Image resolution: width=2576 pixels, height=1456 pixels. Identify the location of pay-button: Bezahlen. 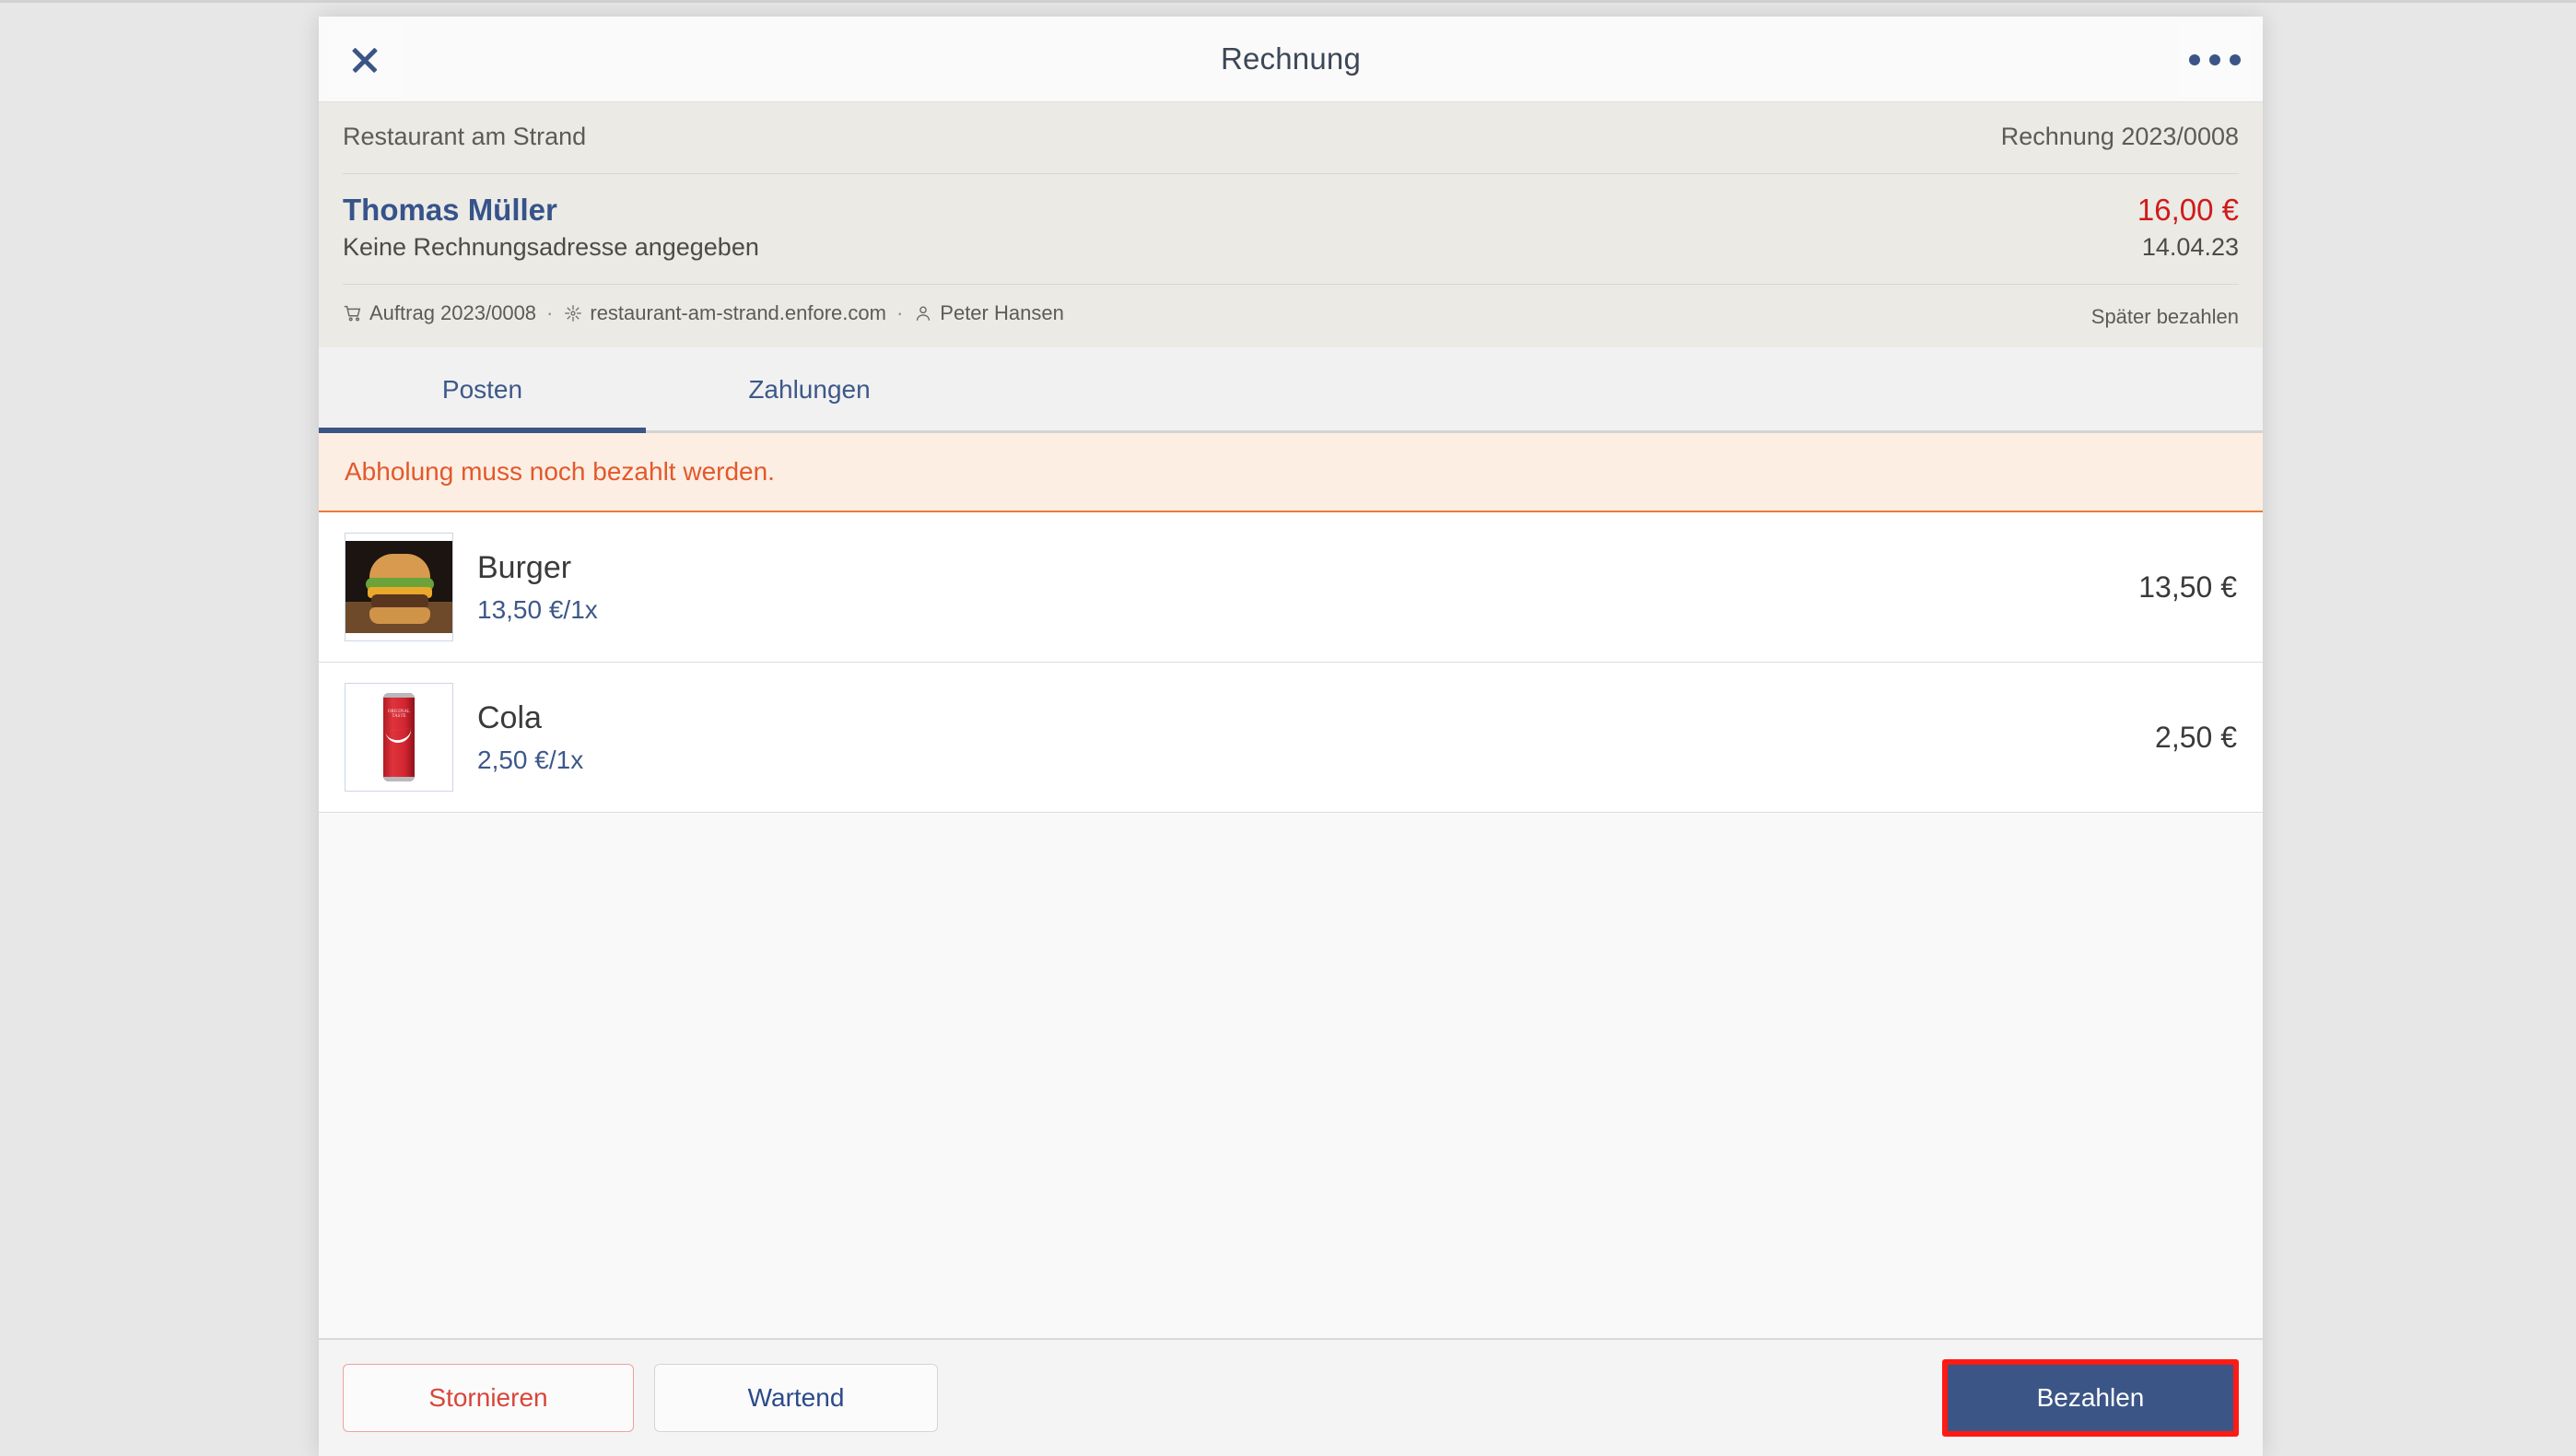
(2090, 1398).